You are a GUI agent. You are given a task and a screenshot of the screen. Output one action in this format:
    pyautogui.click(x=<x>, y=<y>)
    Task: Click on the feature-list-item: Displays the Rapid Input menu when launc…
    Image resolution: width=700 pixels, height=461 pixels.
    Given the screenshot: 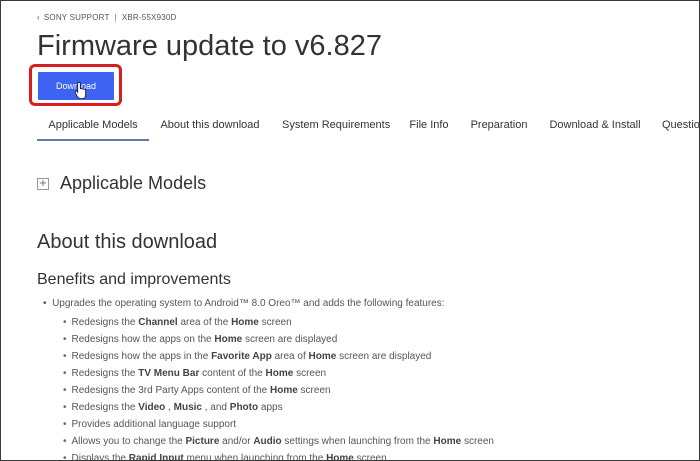 What is the action you would take?
    pyautogui.click(x=278, y=456)
    